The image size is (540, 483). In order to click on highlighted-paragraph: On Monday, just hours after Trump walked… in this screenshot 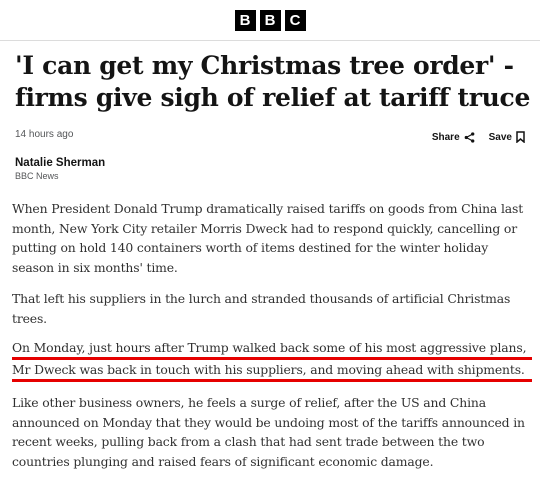, I will do `click(272, 361)`.